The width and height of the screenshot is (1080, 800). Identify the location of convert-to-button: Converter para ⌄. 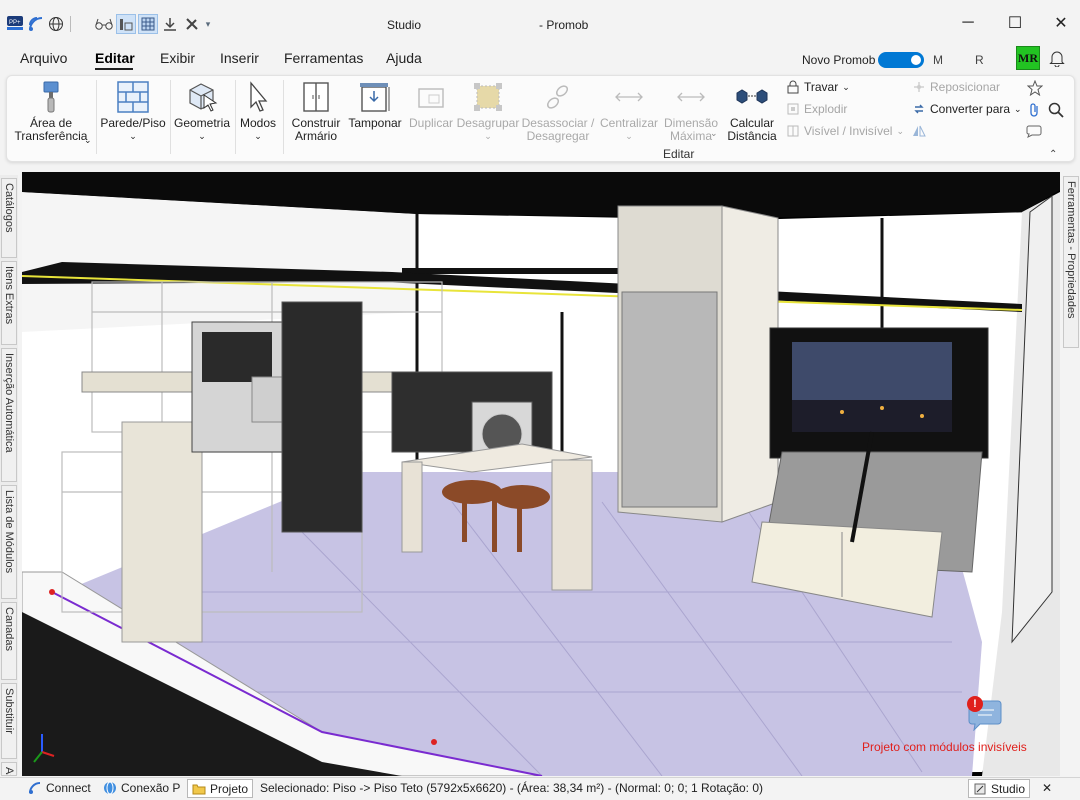
(967, 109).